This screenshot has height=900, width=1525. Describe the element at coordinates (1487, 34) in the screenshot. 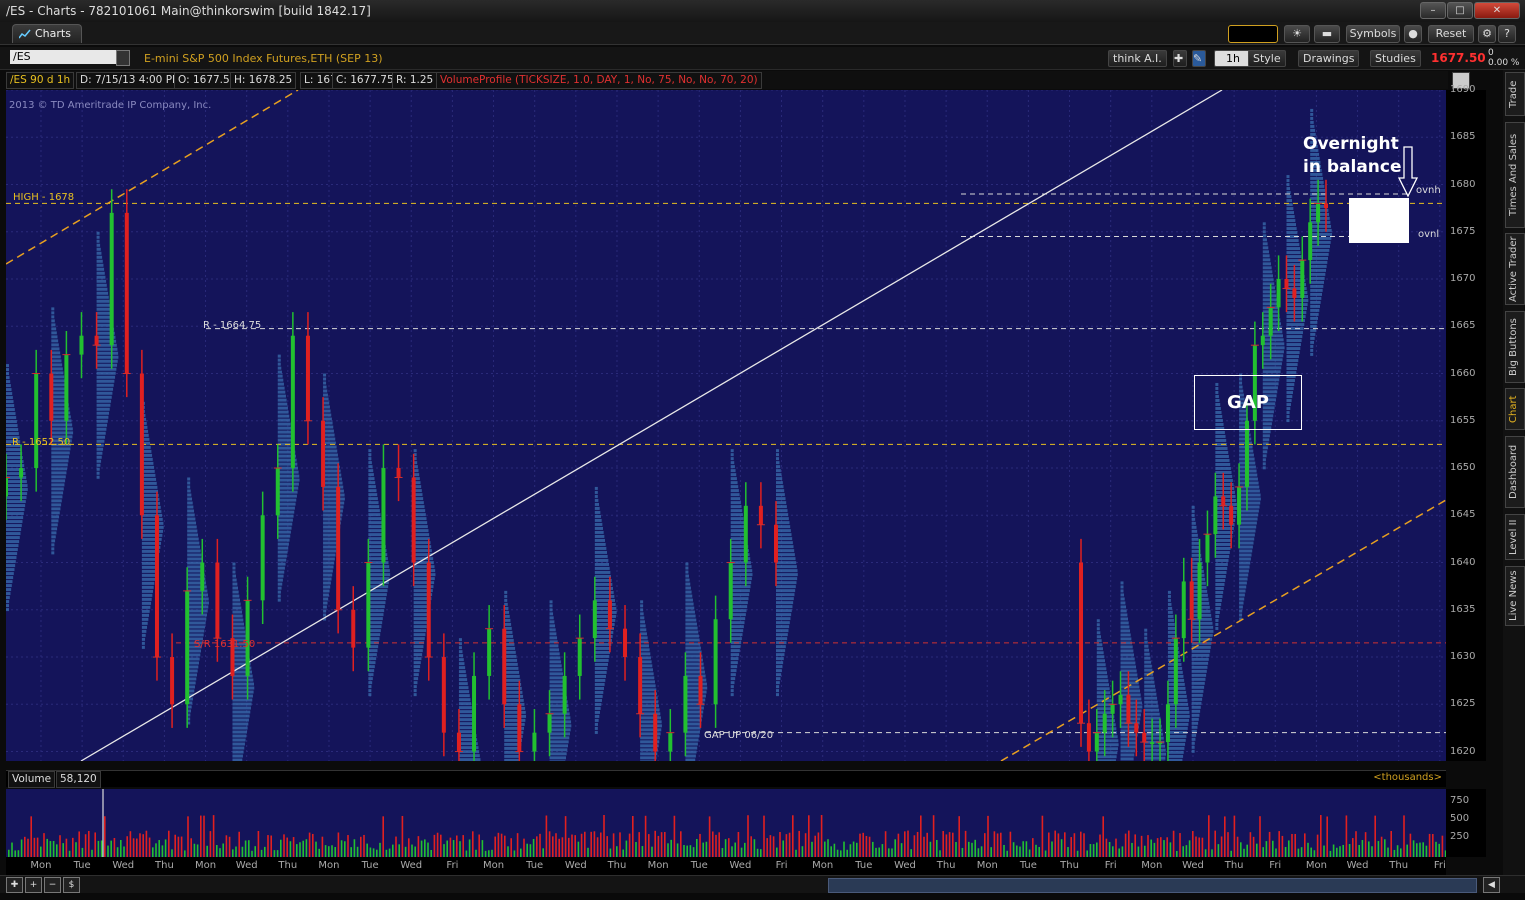

I see `gear-icon: ⚙` at that location.